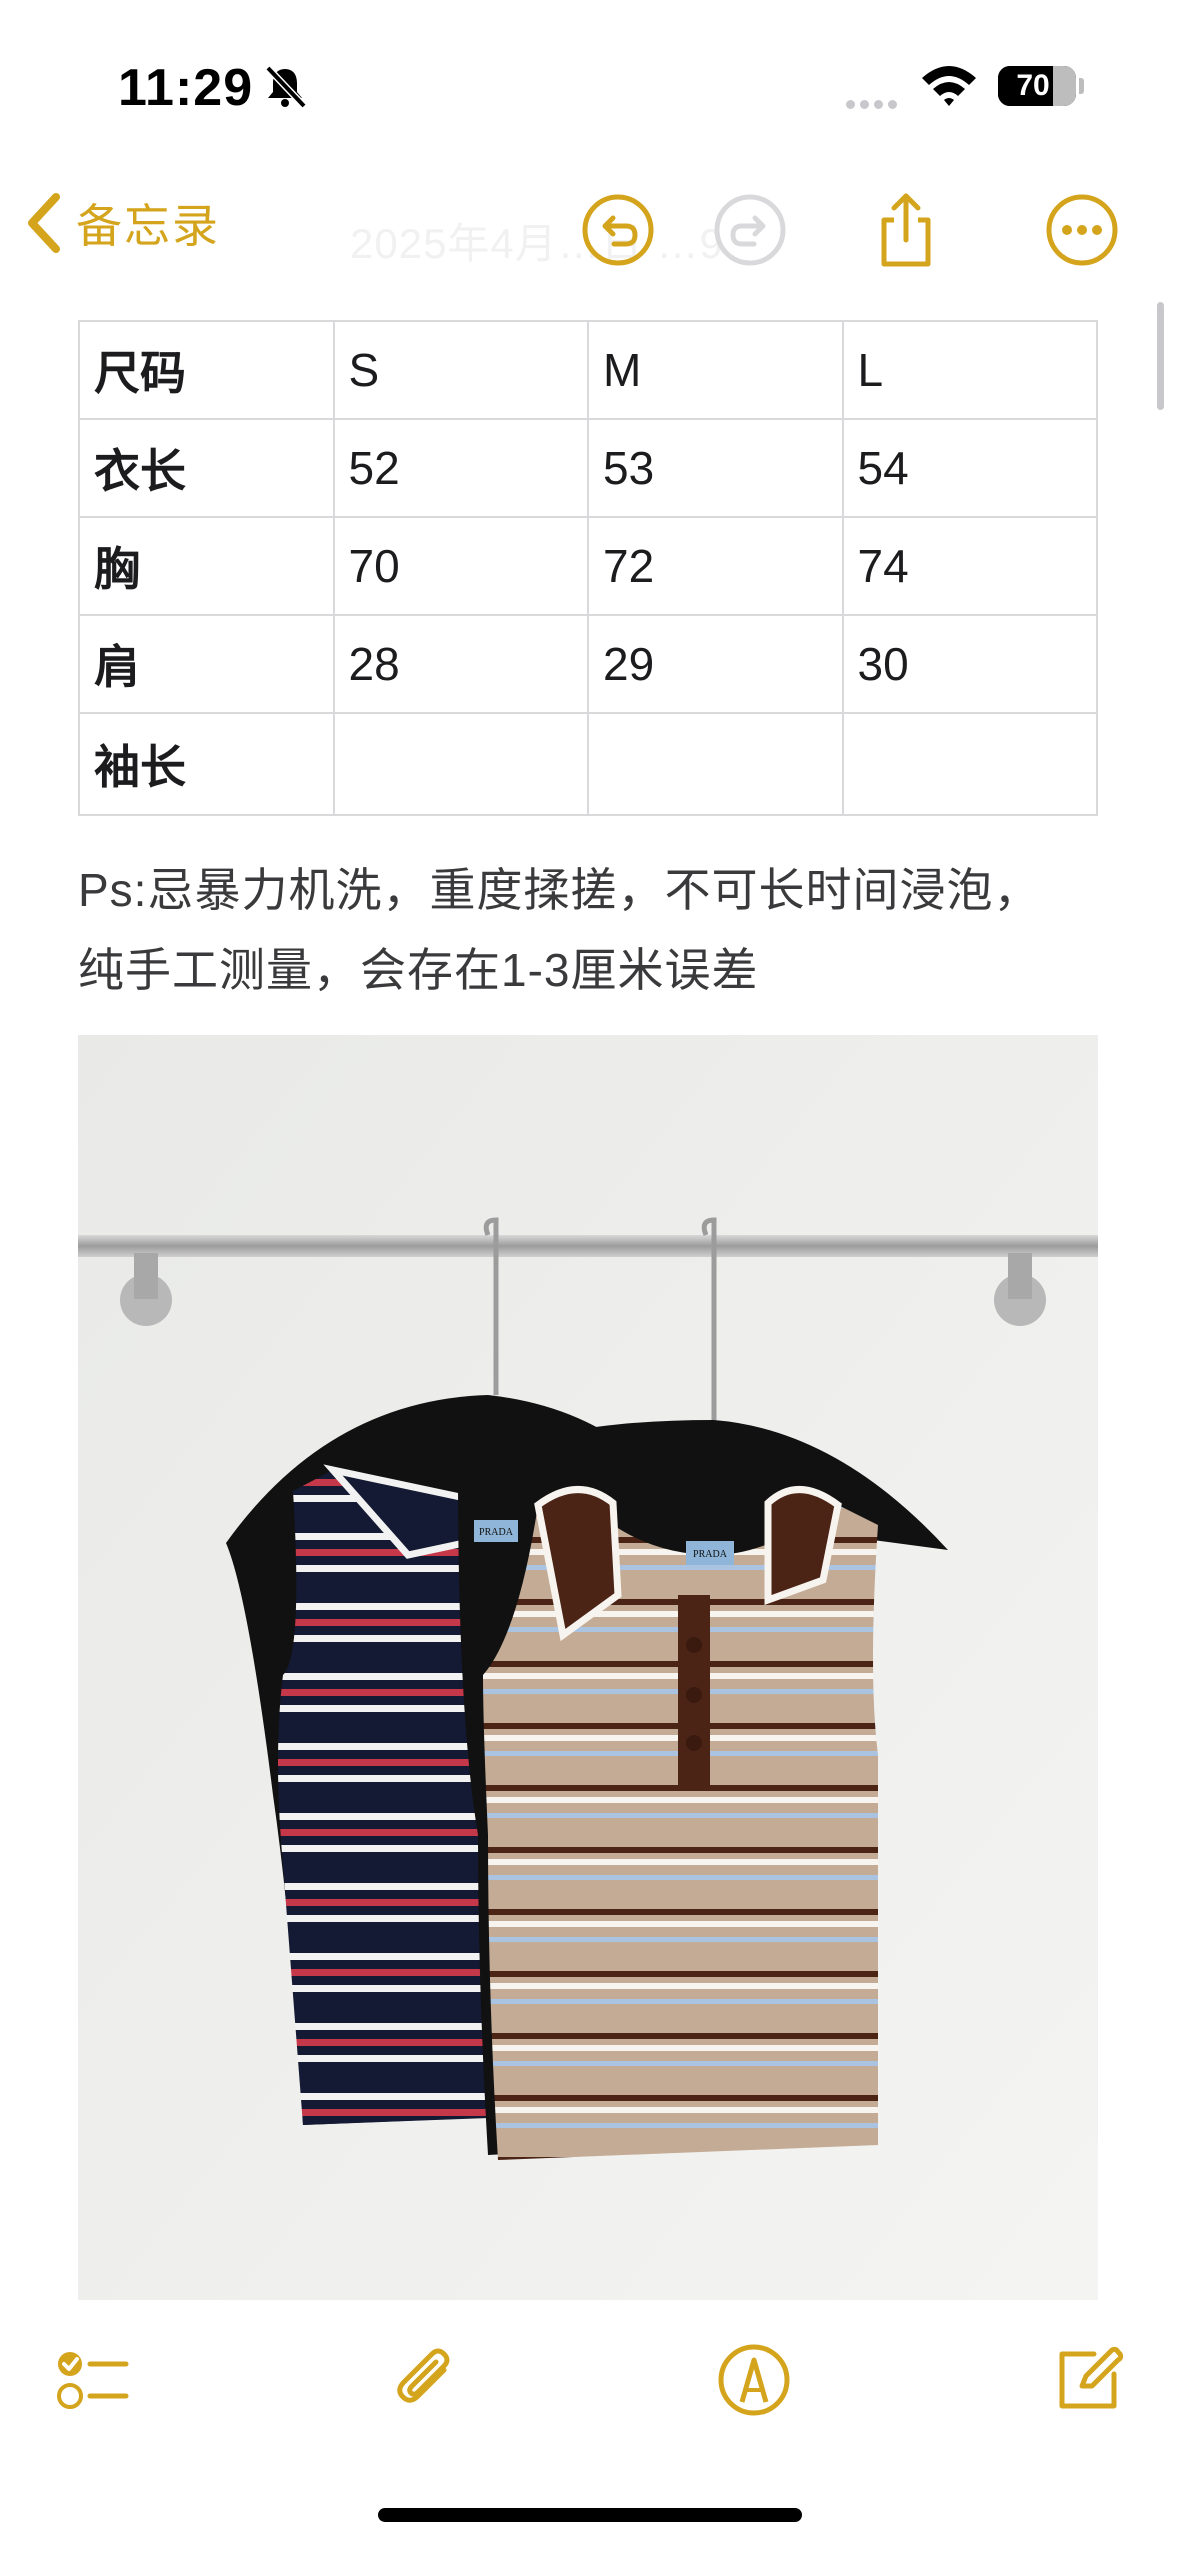 The width and height of the screenshot is (1179, 2556). What do you see at coordinates (949, 86) in the screenshot?
I see `wifi-icon` at bounding box center [949, 86].